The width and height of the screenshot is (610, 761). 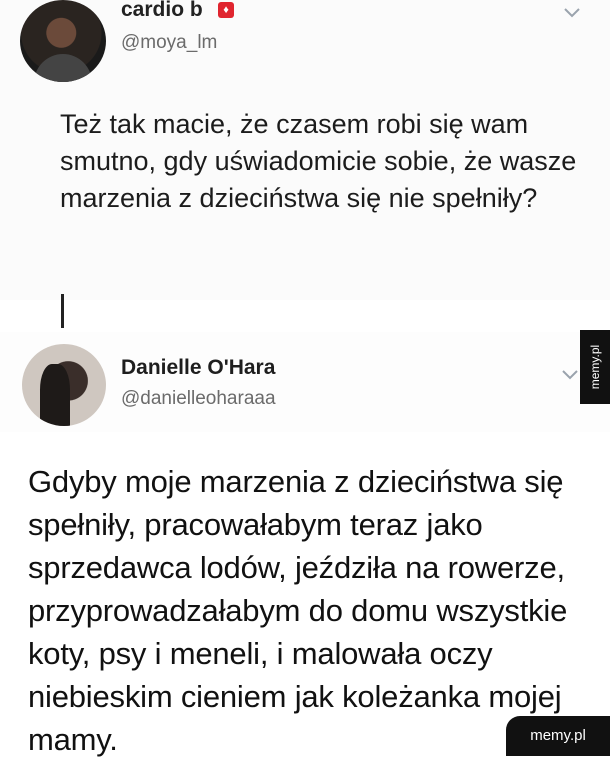 I want to click on watermark-text: memy.pl, so click(x=595, y=367).